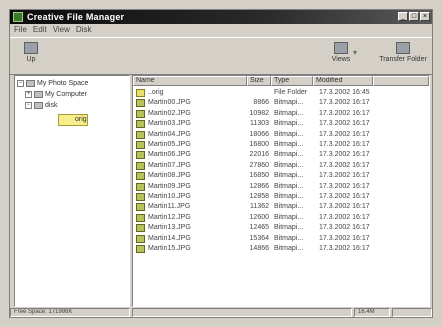  Describe the element at coordinates (56, 95) in the screenshot. I see `tree-item-computer: + My Computer` at that location.